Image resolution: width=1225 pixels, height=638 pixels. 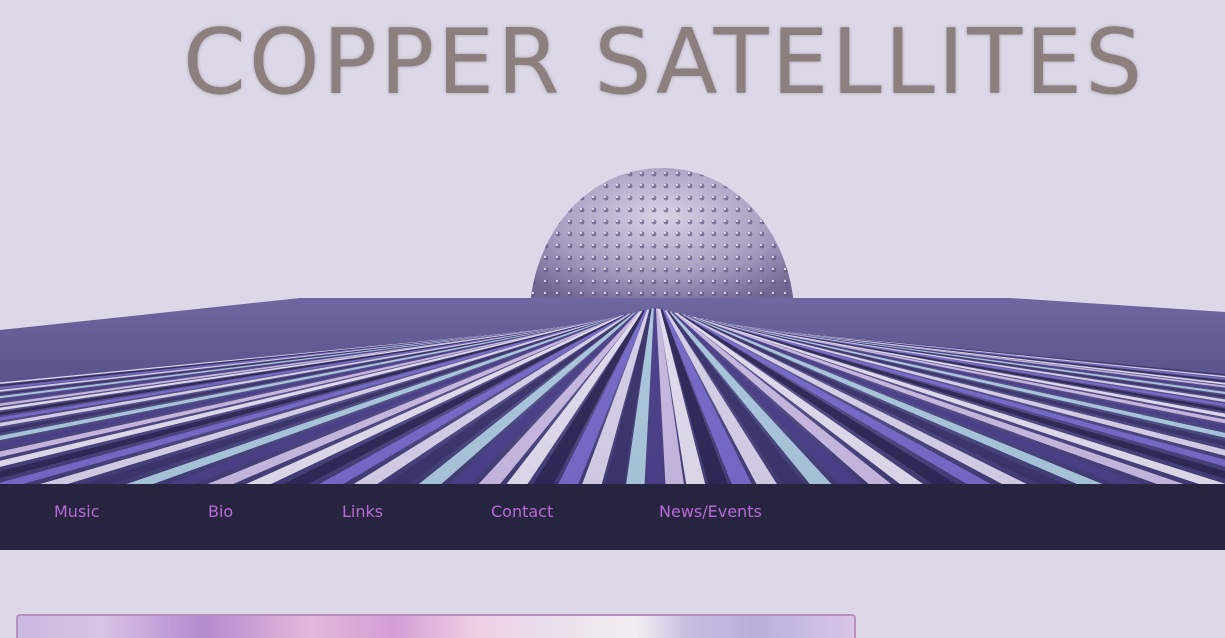 What do you see at coordinates (220, 511) in the screenshot?
I see `nav-link-bio: Bio` at bounding box center [220, 511].